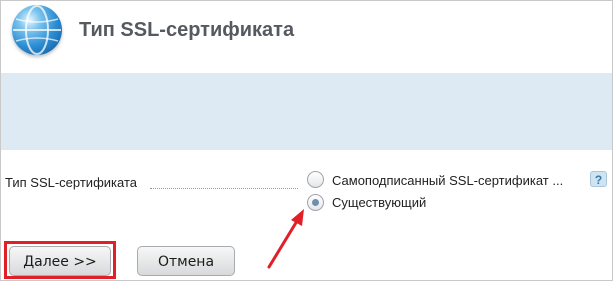 The width and height of the screenshot is (613, 281). What do you see at coordinates (37, 30) in the screenshot?
I see `globe-icon` at bounding box center [37, 30].